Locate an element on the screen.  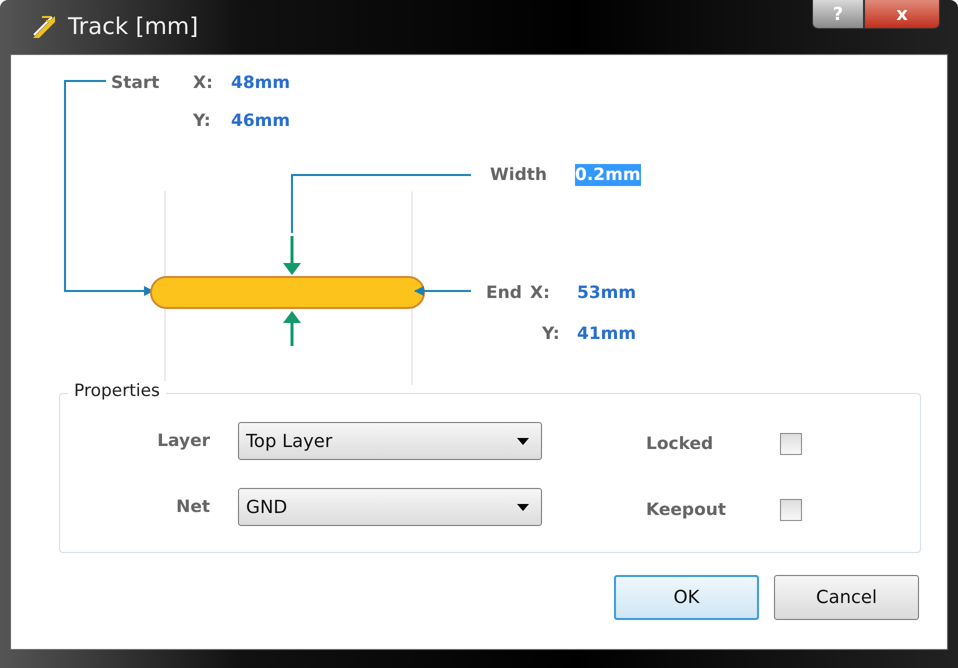
group-title: Properties is located at coordinates (117, 391).